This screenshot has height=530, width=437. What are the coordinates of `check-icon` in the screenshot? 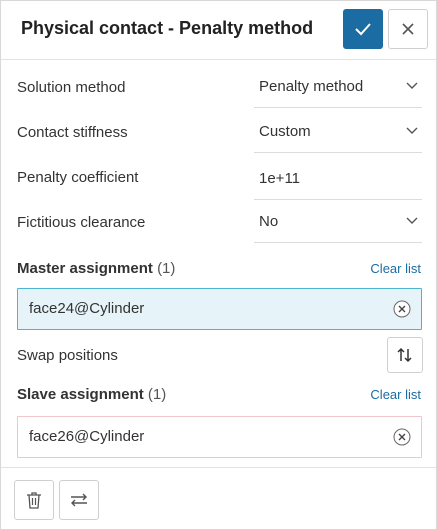 It's located at (363, 29).